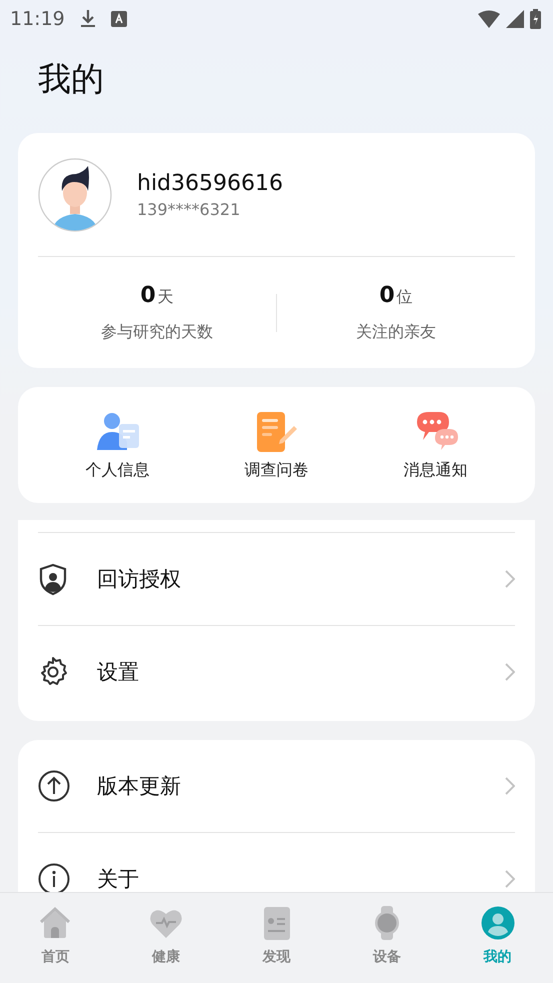  Describe the element at coordinates (54, 877) in the screenshot. I see `info-icon` at that location.